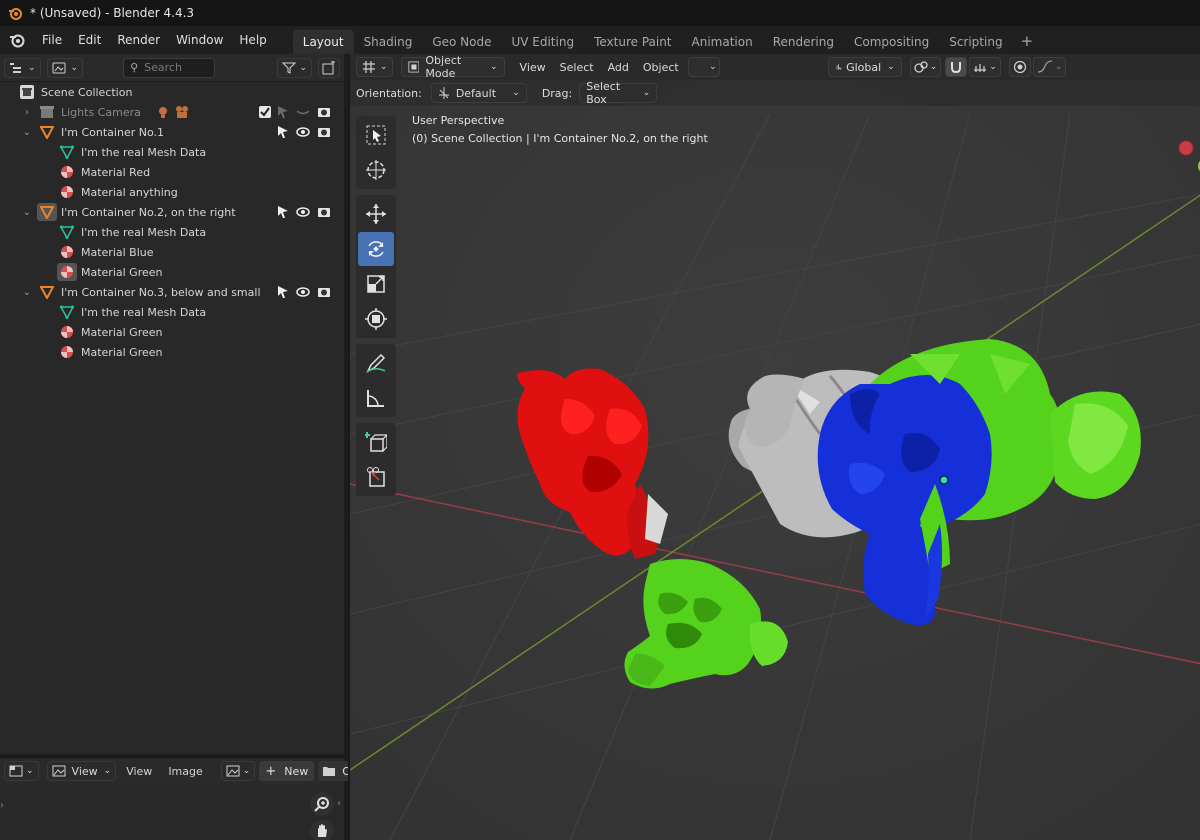 Image resolution: width=1200 pixels, height=840 pixels. I want to click on menu-help: Help, so click(252, 40).